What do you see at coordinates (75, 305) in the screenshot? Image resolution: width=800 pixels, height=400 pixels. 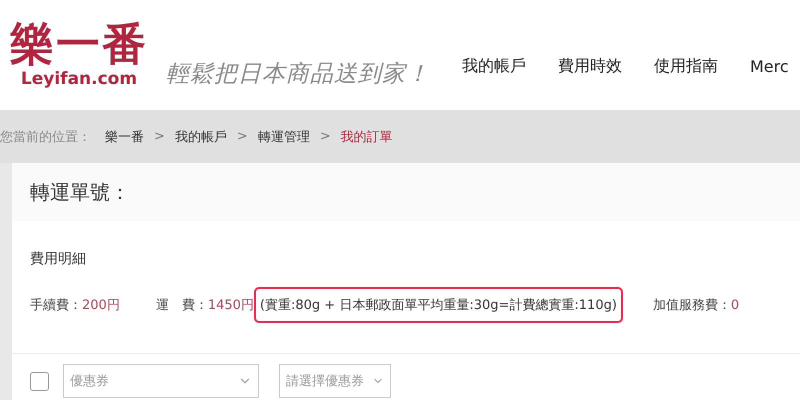 I see `fee-item: 手續費：200円` at bounding box center [75, 305].